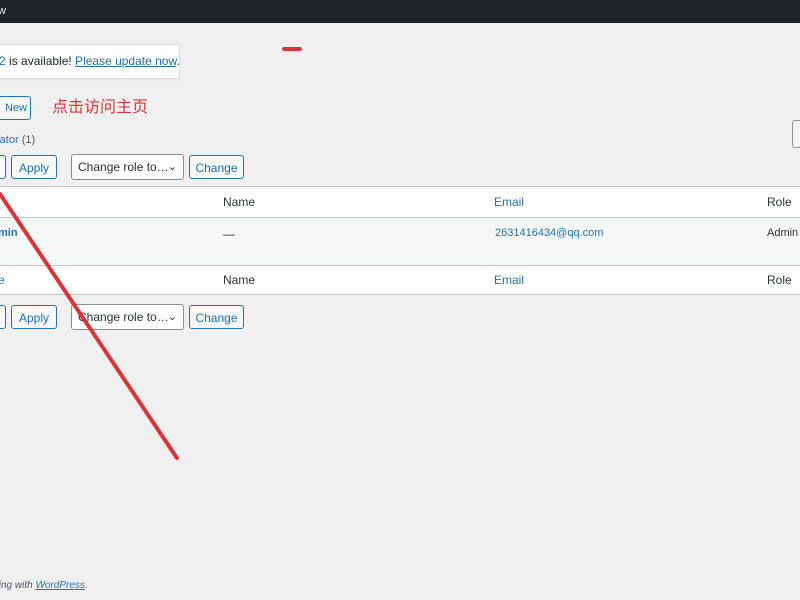 Image resolution: width=800 pixels, height=600 pixels. What do you see at coordinates (9, 233) in the screenshot?
I see `user-username-link: min` at bounding box center [9, 233].